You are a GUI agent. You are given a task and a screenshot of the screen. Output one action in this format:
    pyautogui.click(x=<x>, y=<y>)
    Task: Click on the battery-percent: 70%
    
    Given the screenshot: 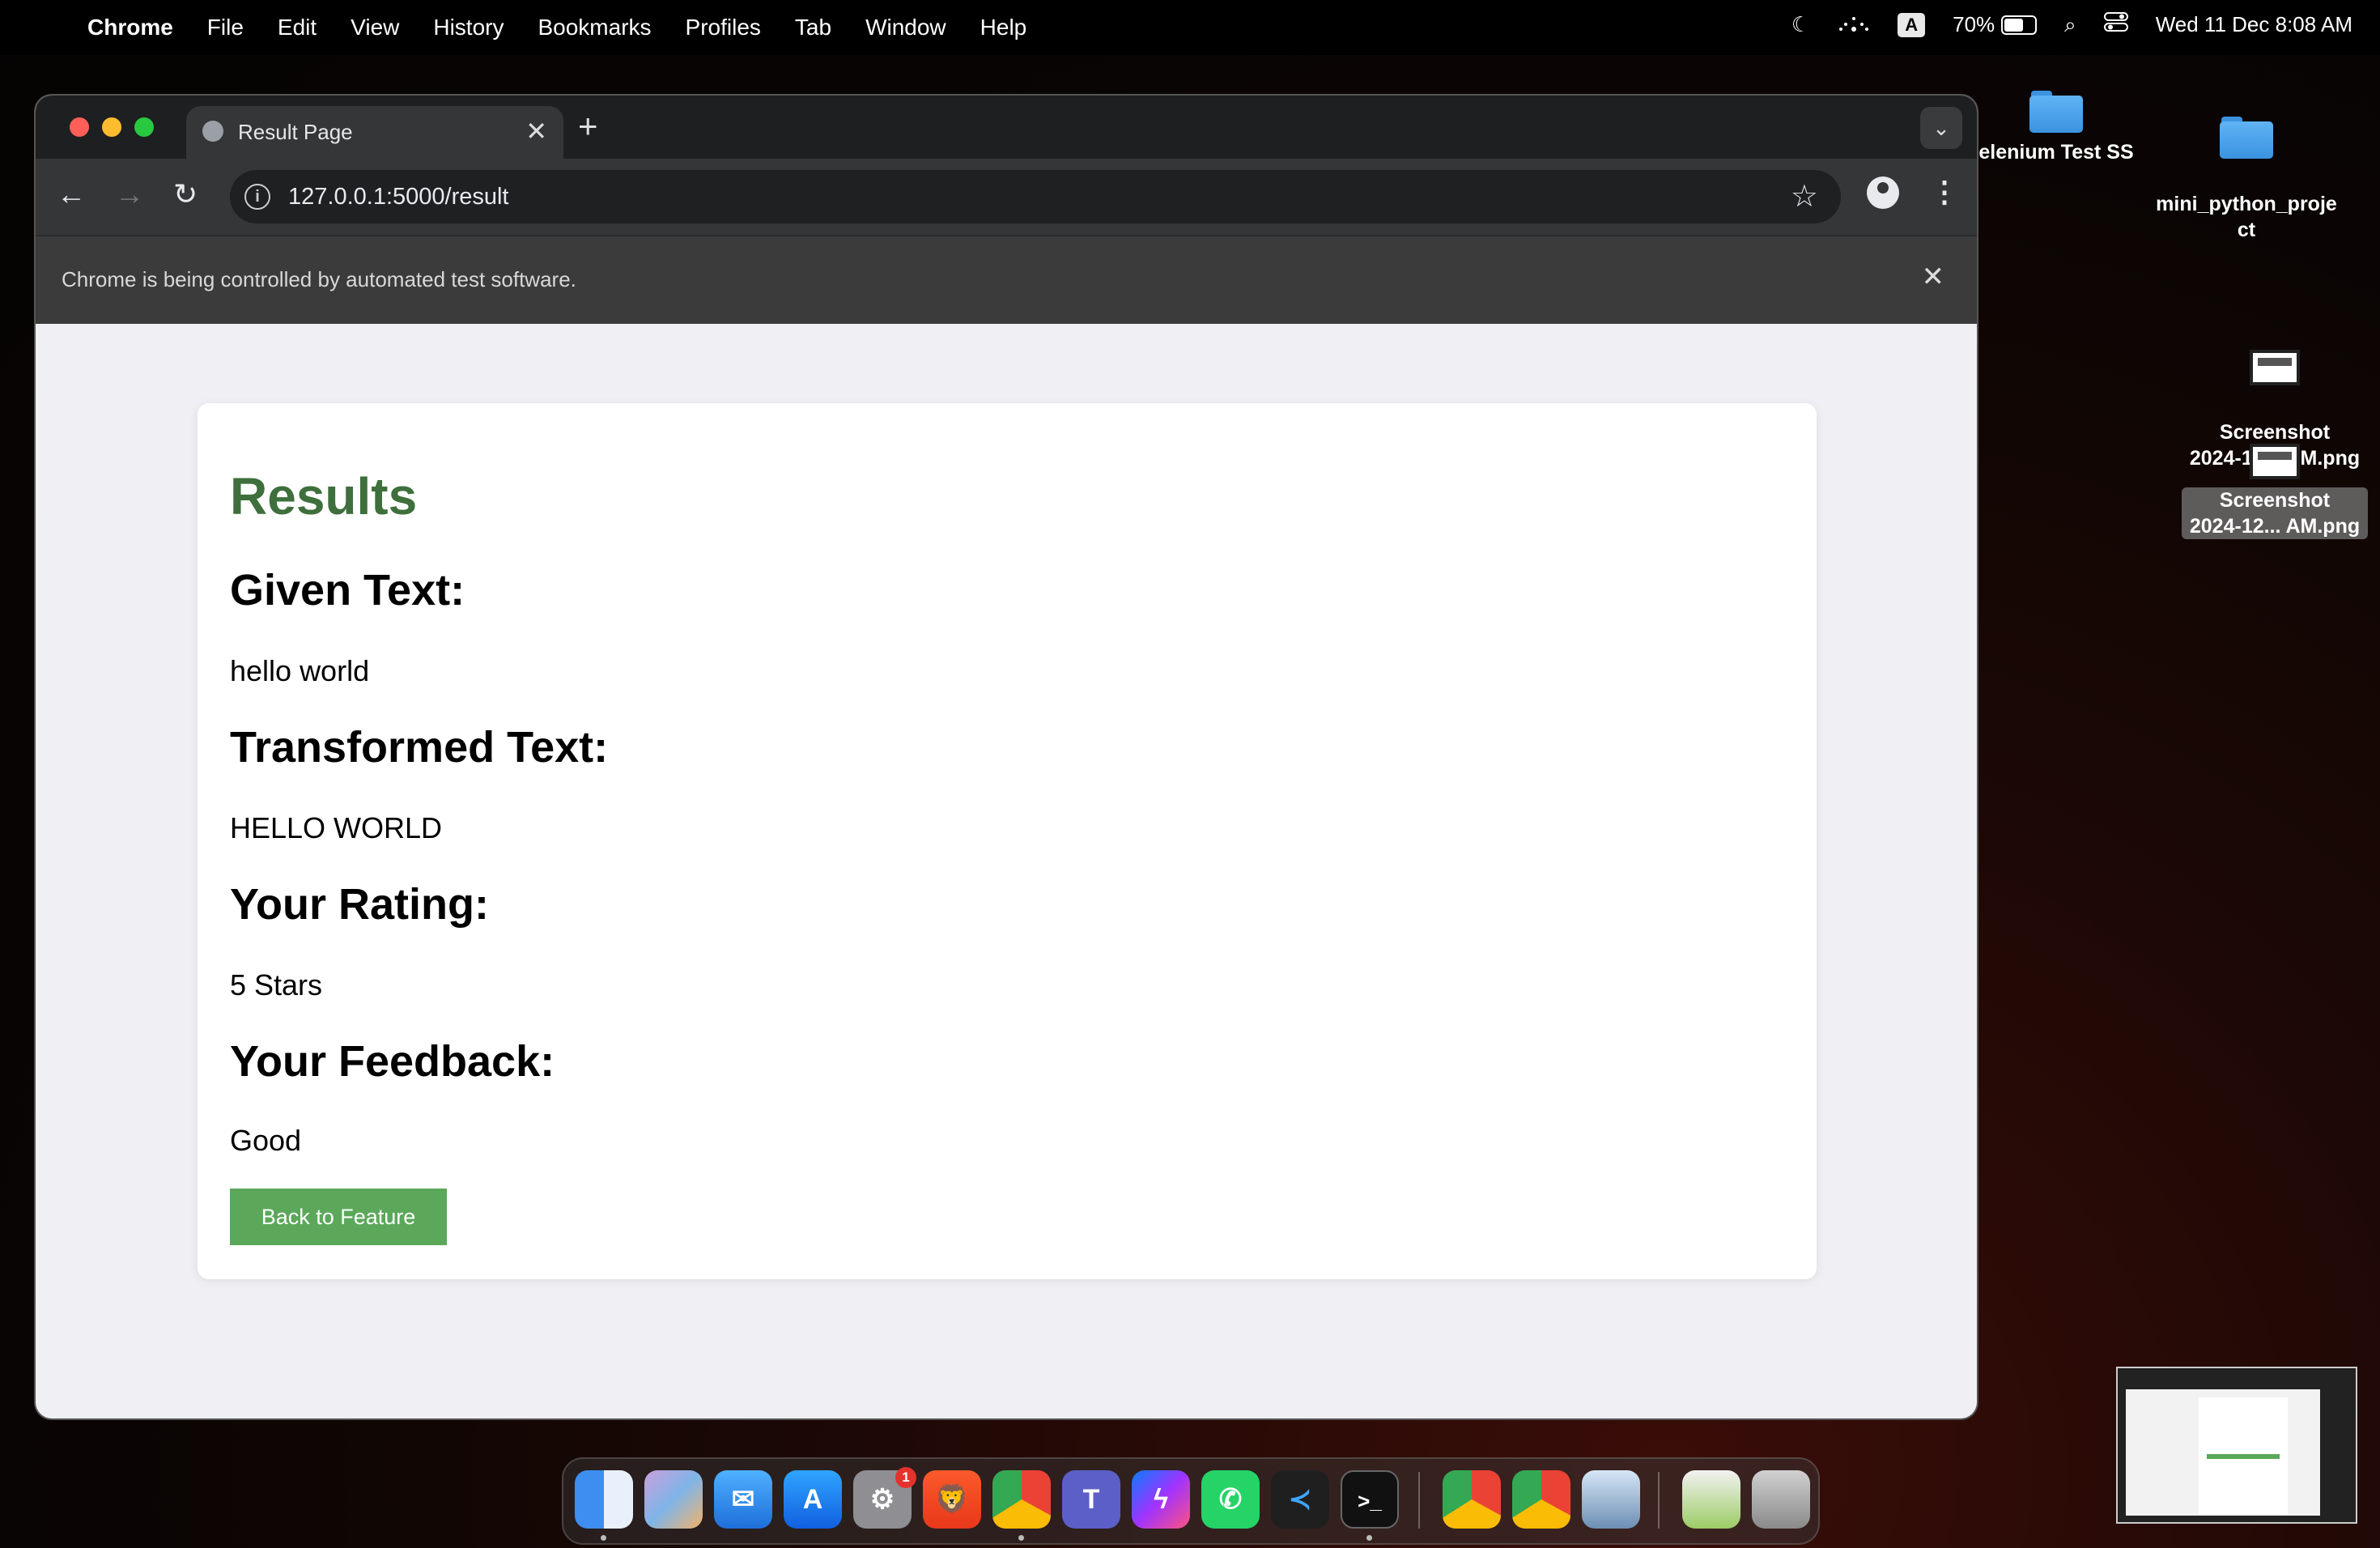 What is the action you would take?
    pyautogui.click(x=1974, y=24)
    